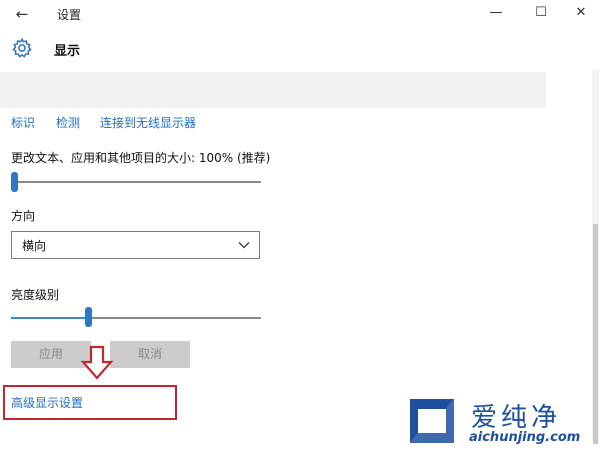 Image resolution: width=601 pixels, height=450 pixels. Describe the element at coordinates (69, 15) in the screenshot. I see `window-title: 设置` at that location.